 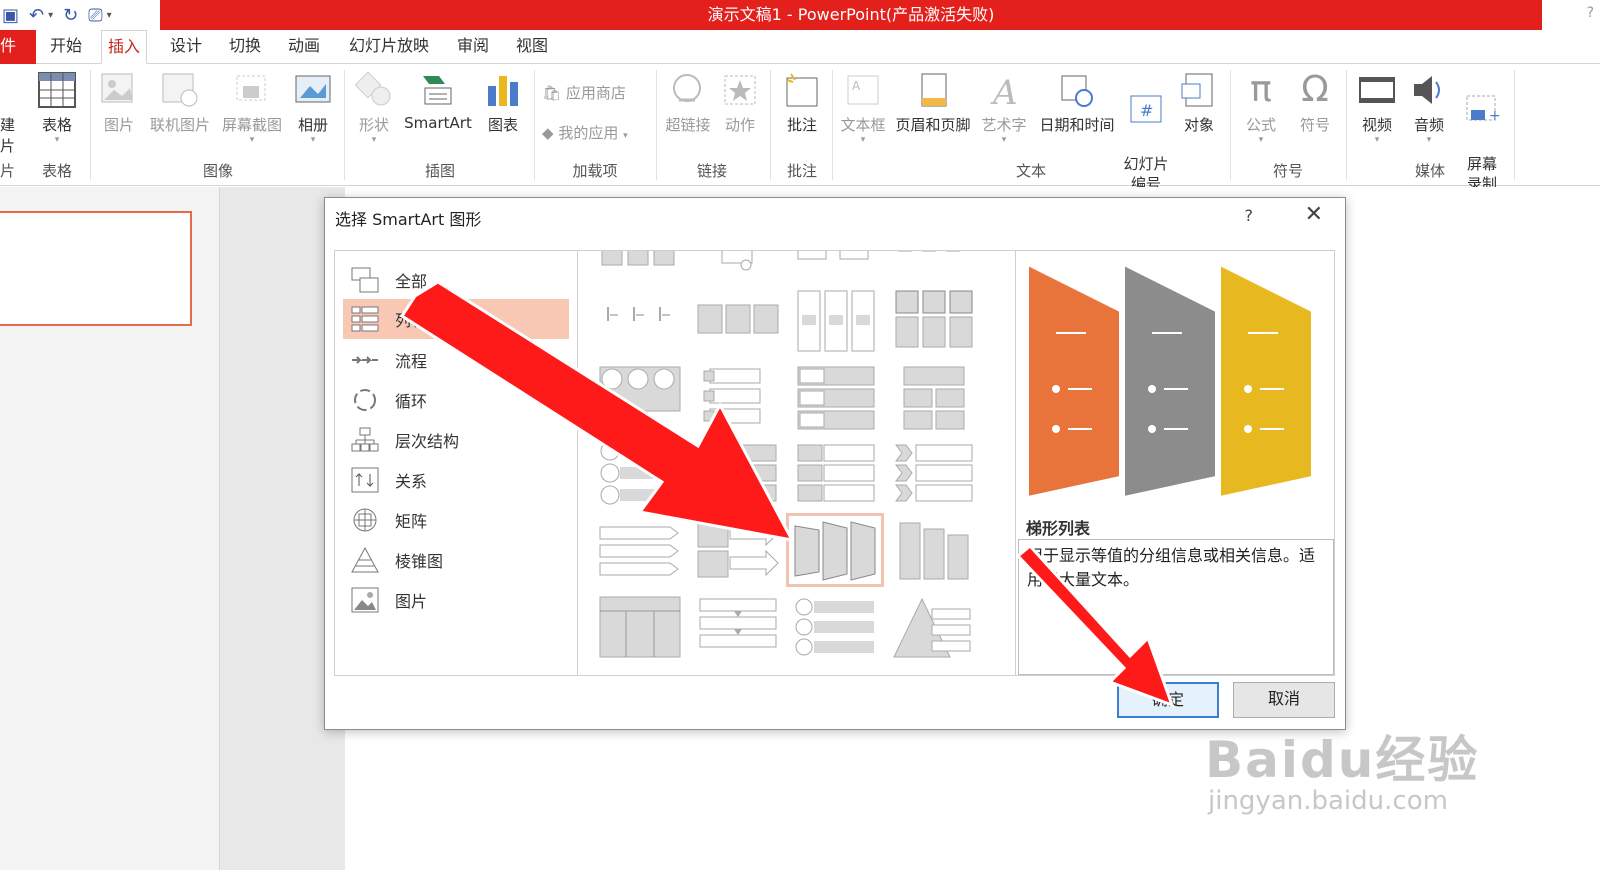 I want to click on store-button: 🛍 应用商店, so click(x=597, y=92).